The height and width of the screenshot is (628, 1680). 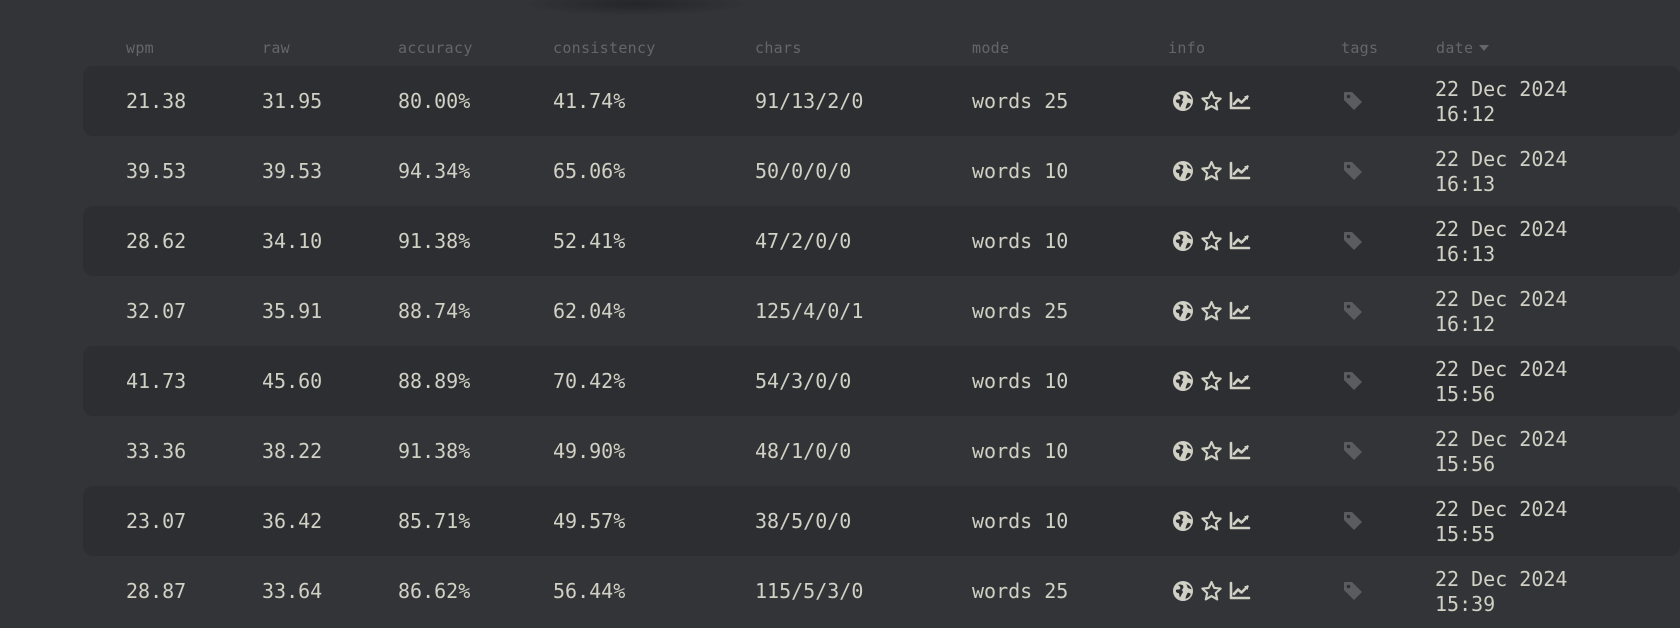 What do you see at coordinates (803, 241) in the screenshot?
I see `chars-cell: 47/2/0/0` at bounding box center [803, 241].